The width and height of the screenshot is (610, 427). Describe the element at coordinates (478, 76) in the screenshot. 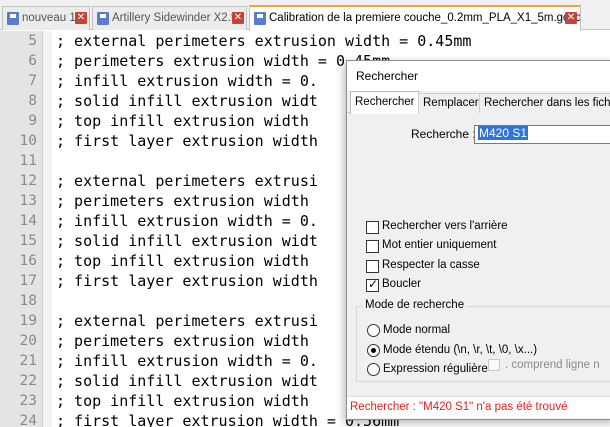

I see `dialog-title: Rechercher` at that location.